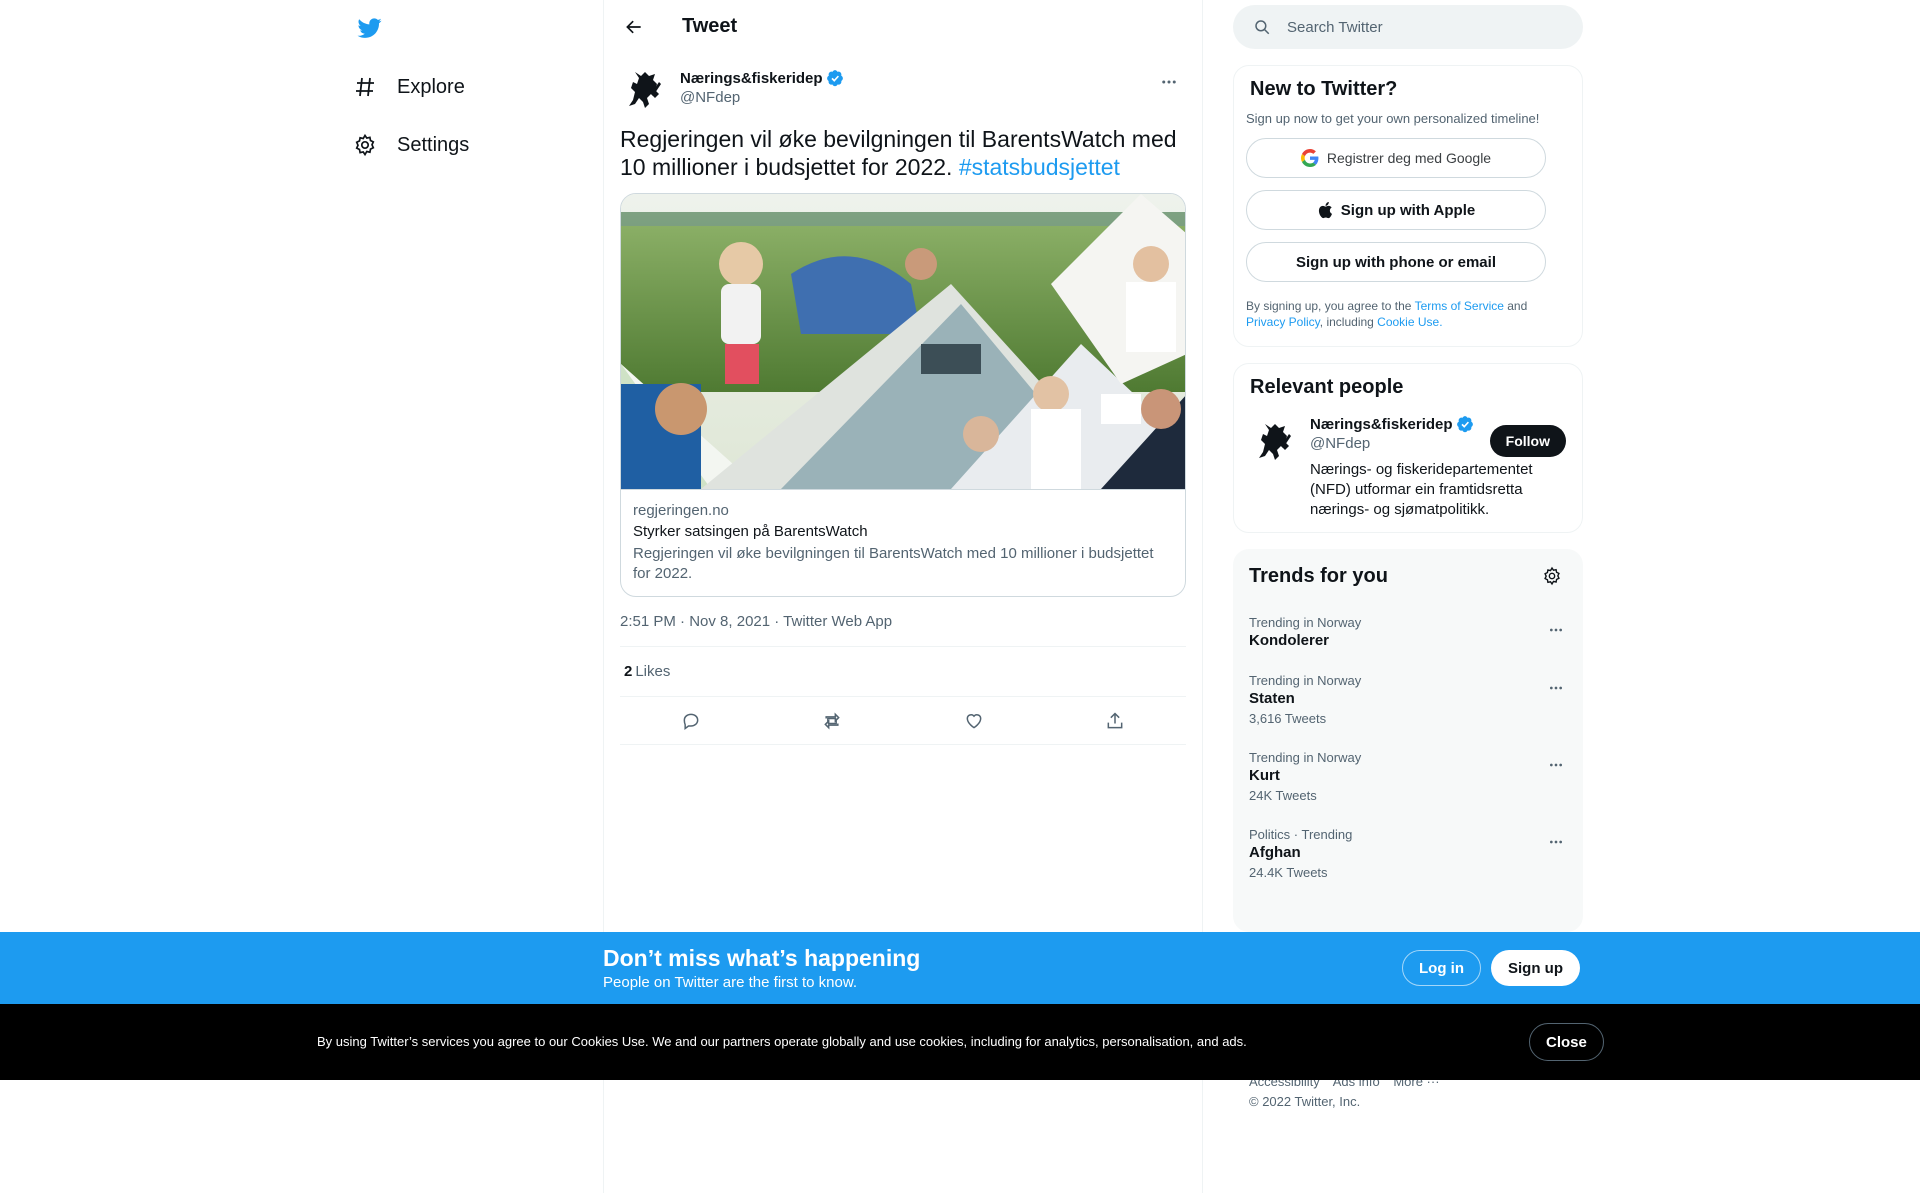 The height and width of the screenshot is (1193, 1920). What do you see at coordinates (1535, 968) in the screenshot?
I see `signup-button: Sign up` at bounding box center [1535, 968].